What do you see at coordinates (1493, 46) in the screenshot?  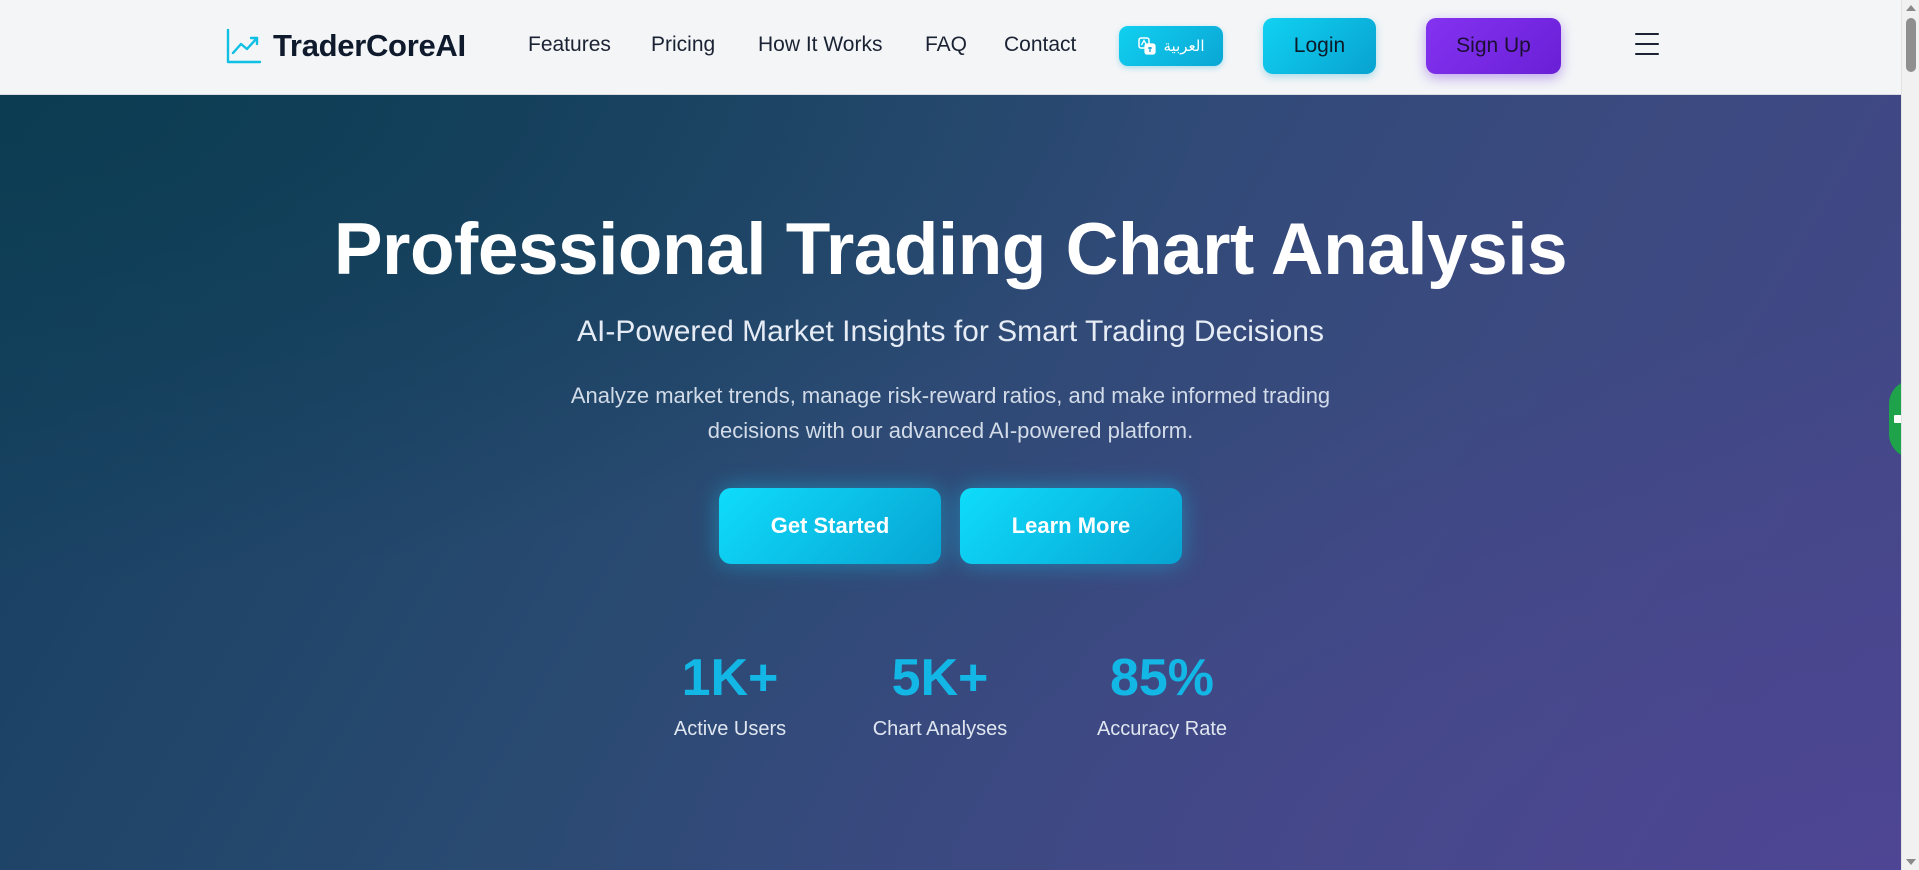 I see `signup-button: Sign Up` at bounding box center [1493, 46].